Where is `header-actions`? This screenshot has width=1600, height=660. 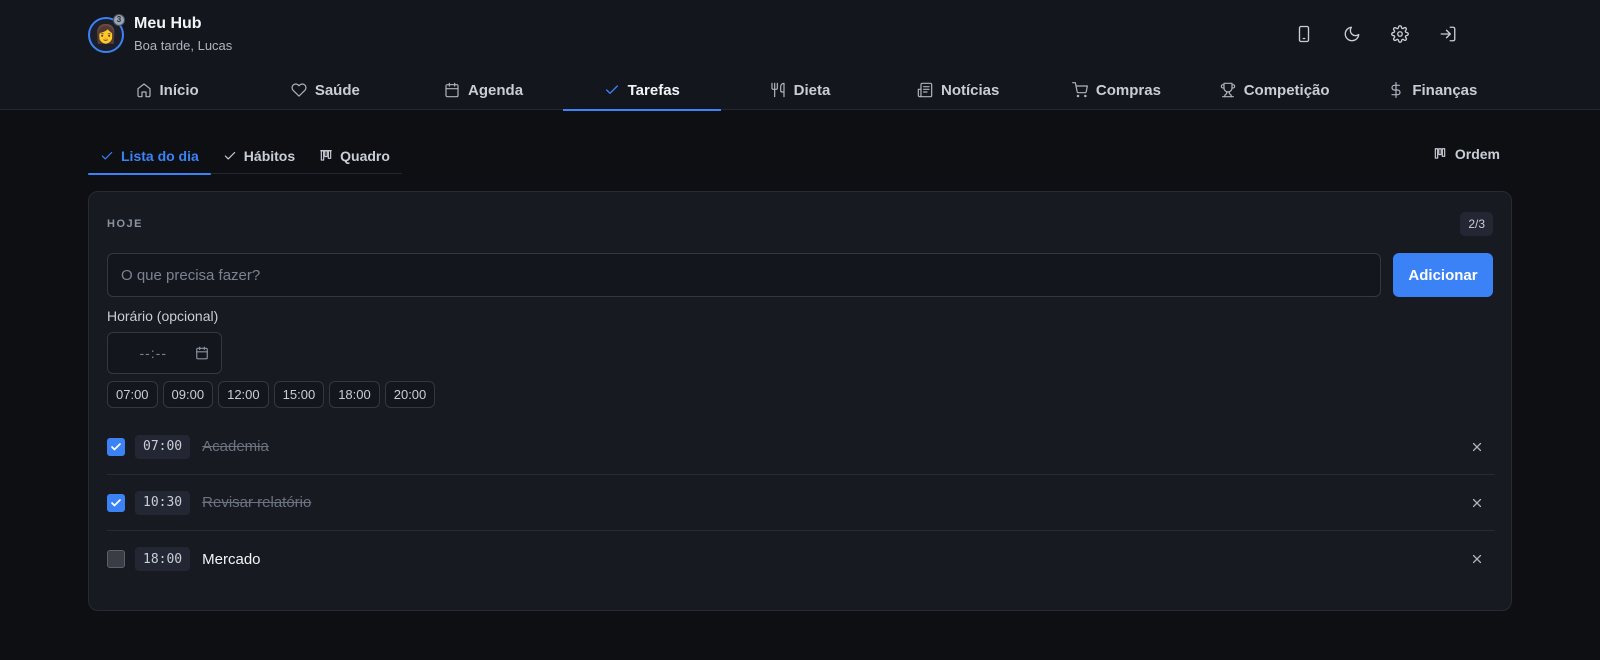
header-actions is located at coordinates (1376, 34).